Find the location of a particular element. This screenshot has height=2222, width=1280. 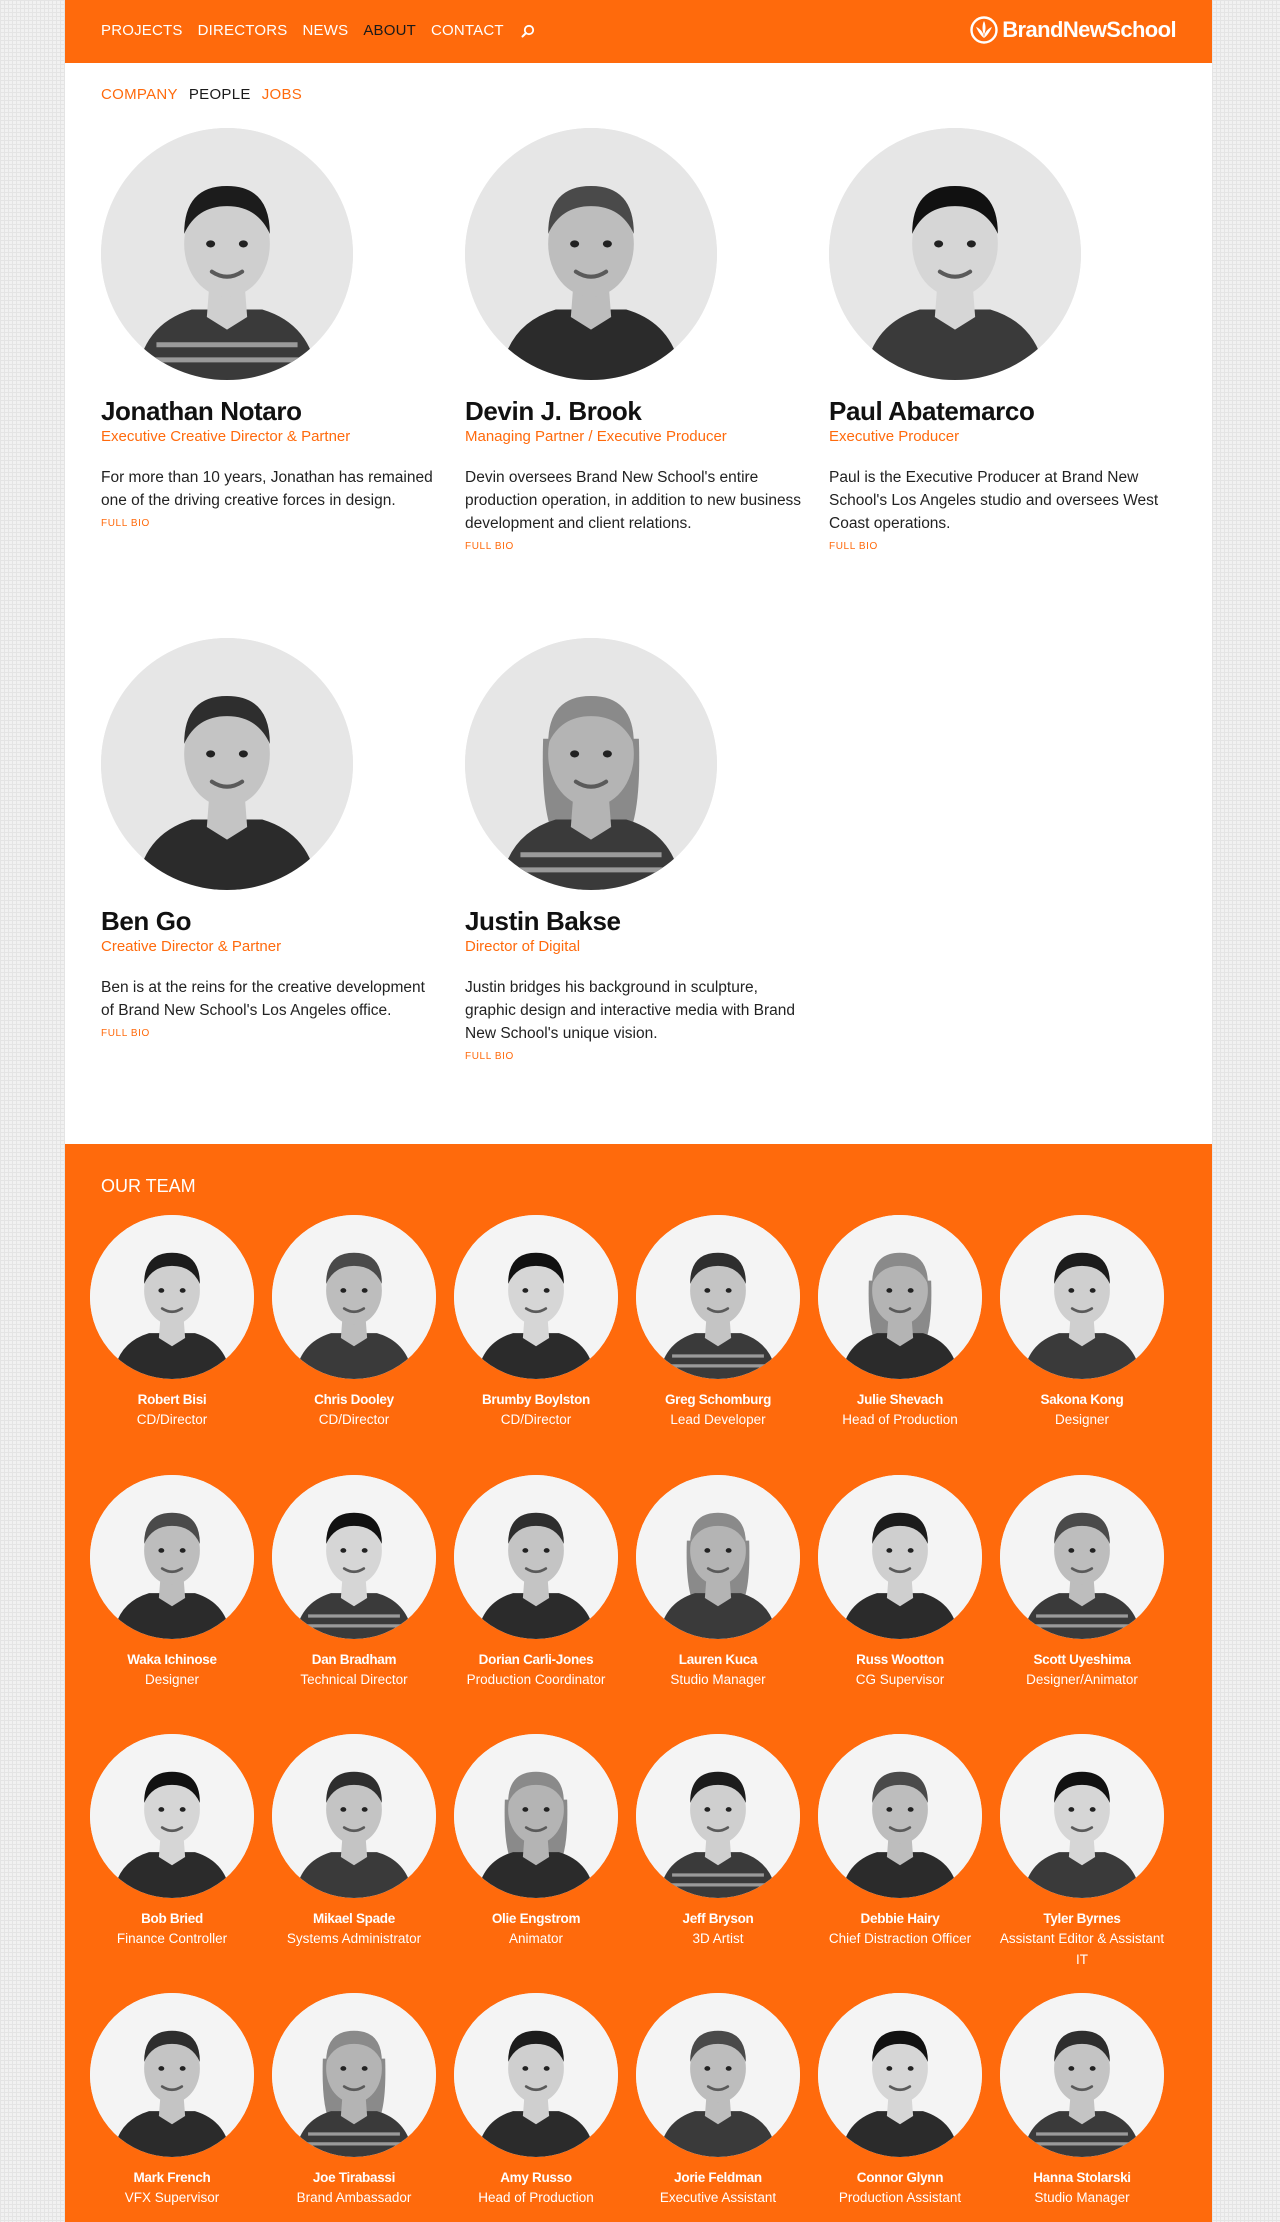

team-member-card: Brumby Boylston CD/Director is located at coordinates (536, 1322).